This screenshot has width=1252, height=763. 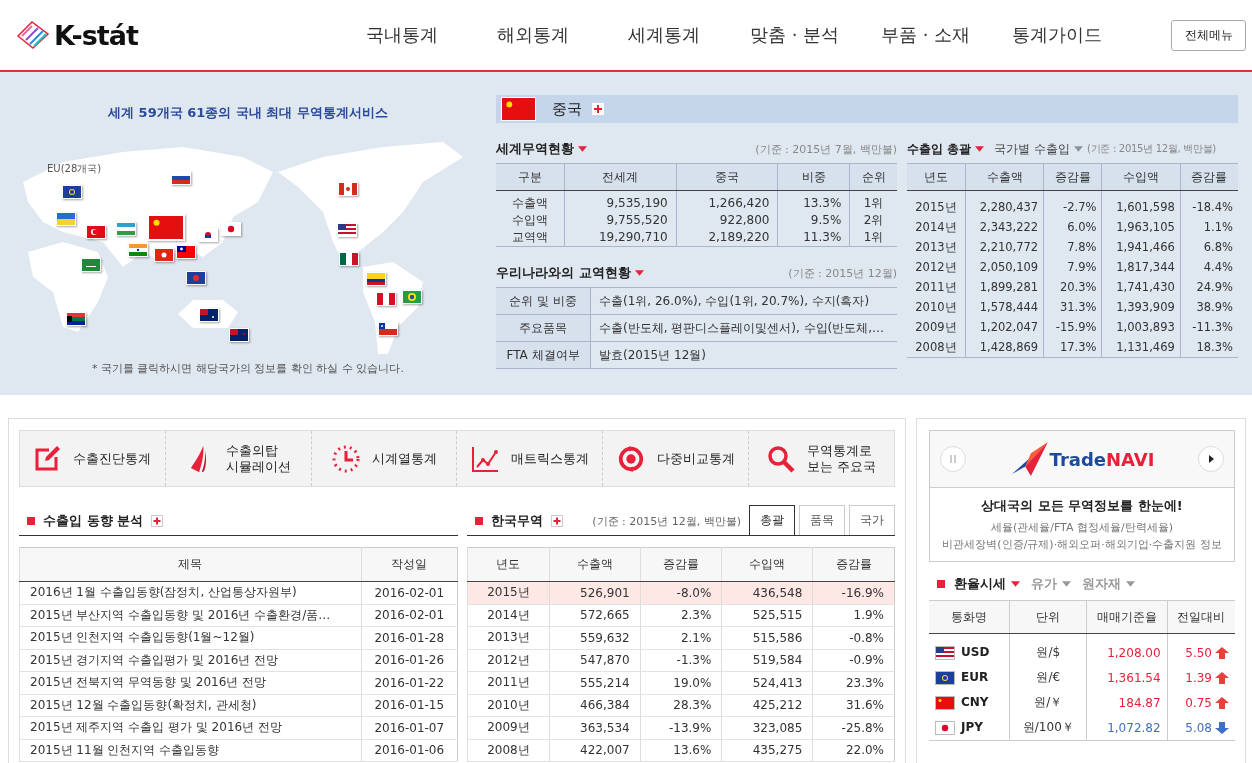 What do you see at coordinates (190, 750) in the screenshot?
I see `report-link: 2015년 11월 인천지역 수출입동향` at bounding box center [190, 750].